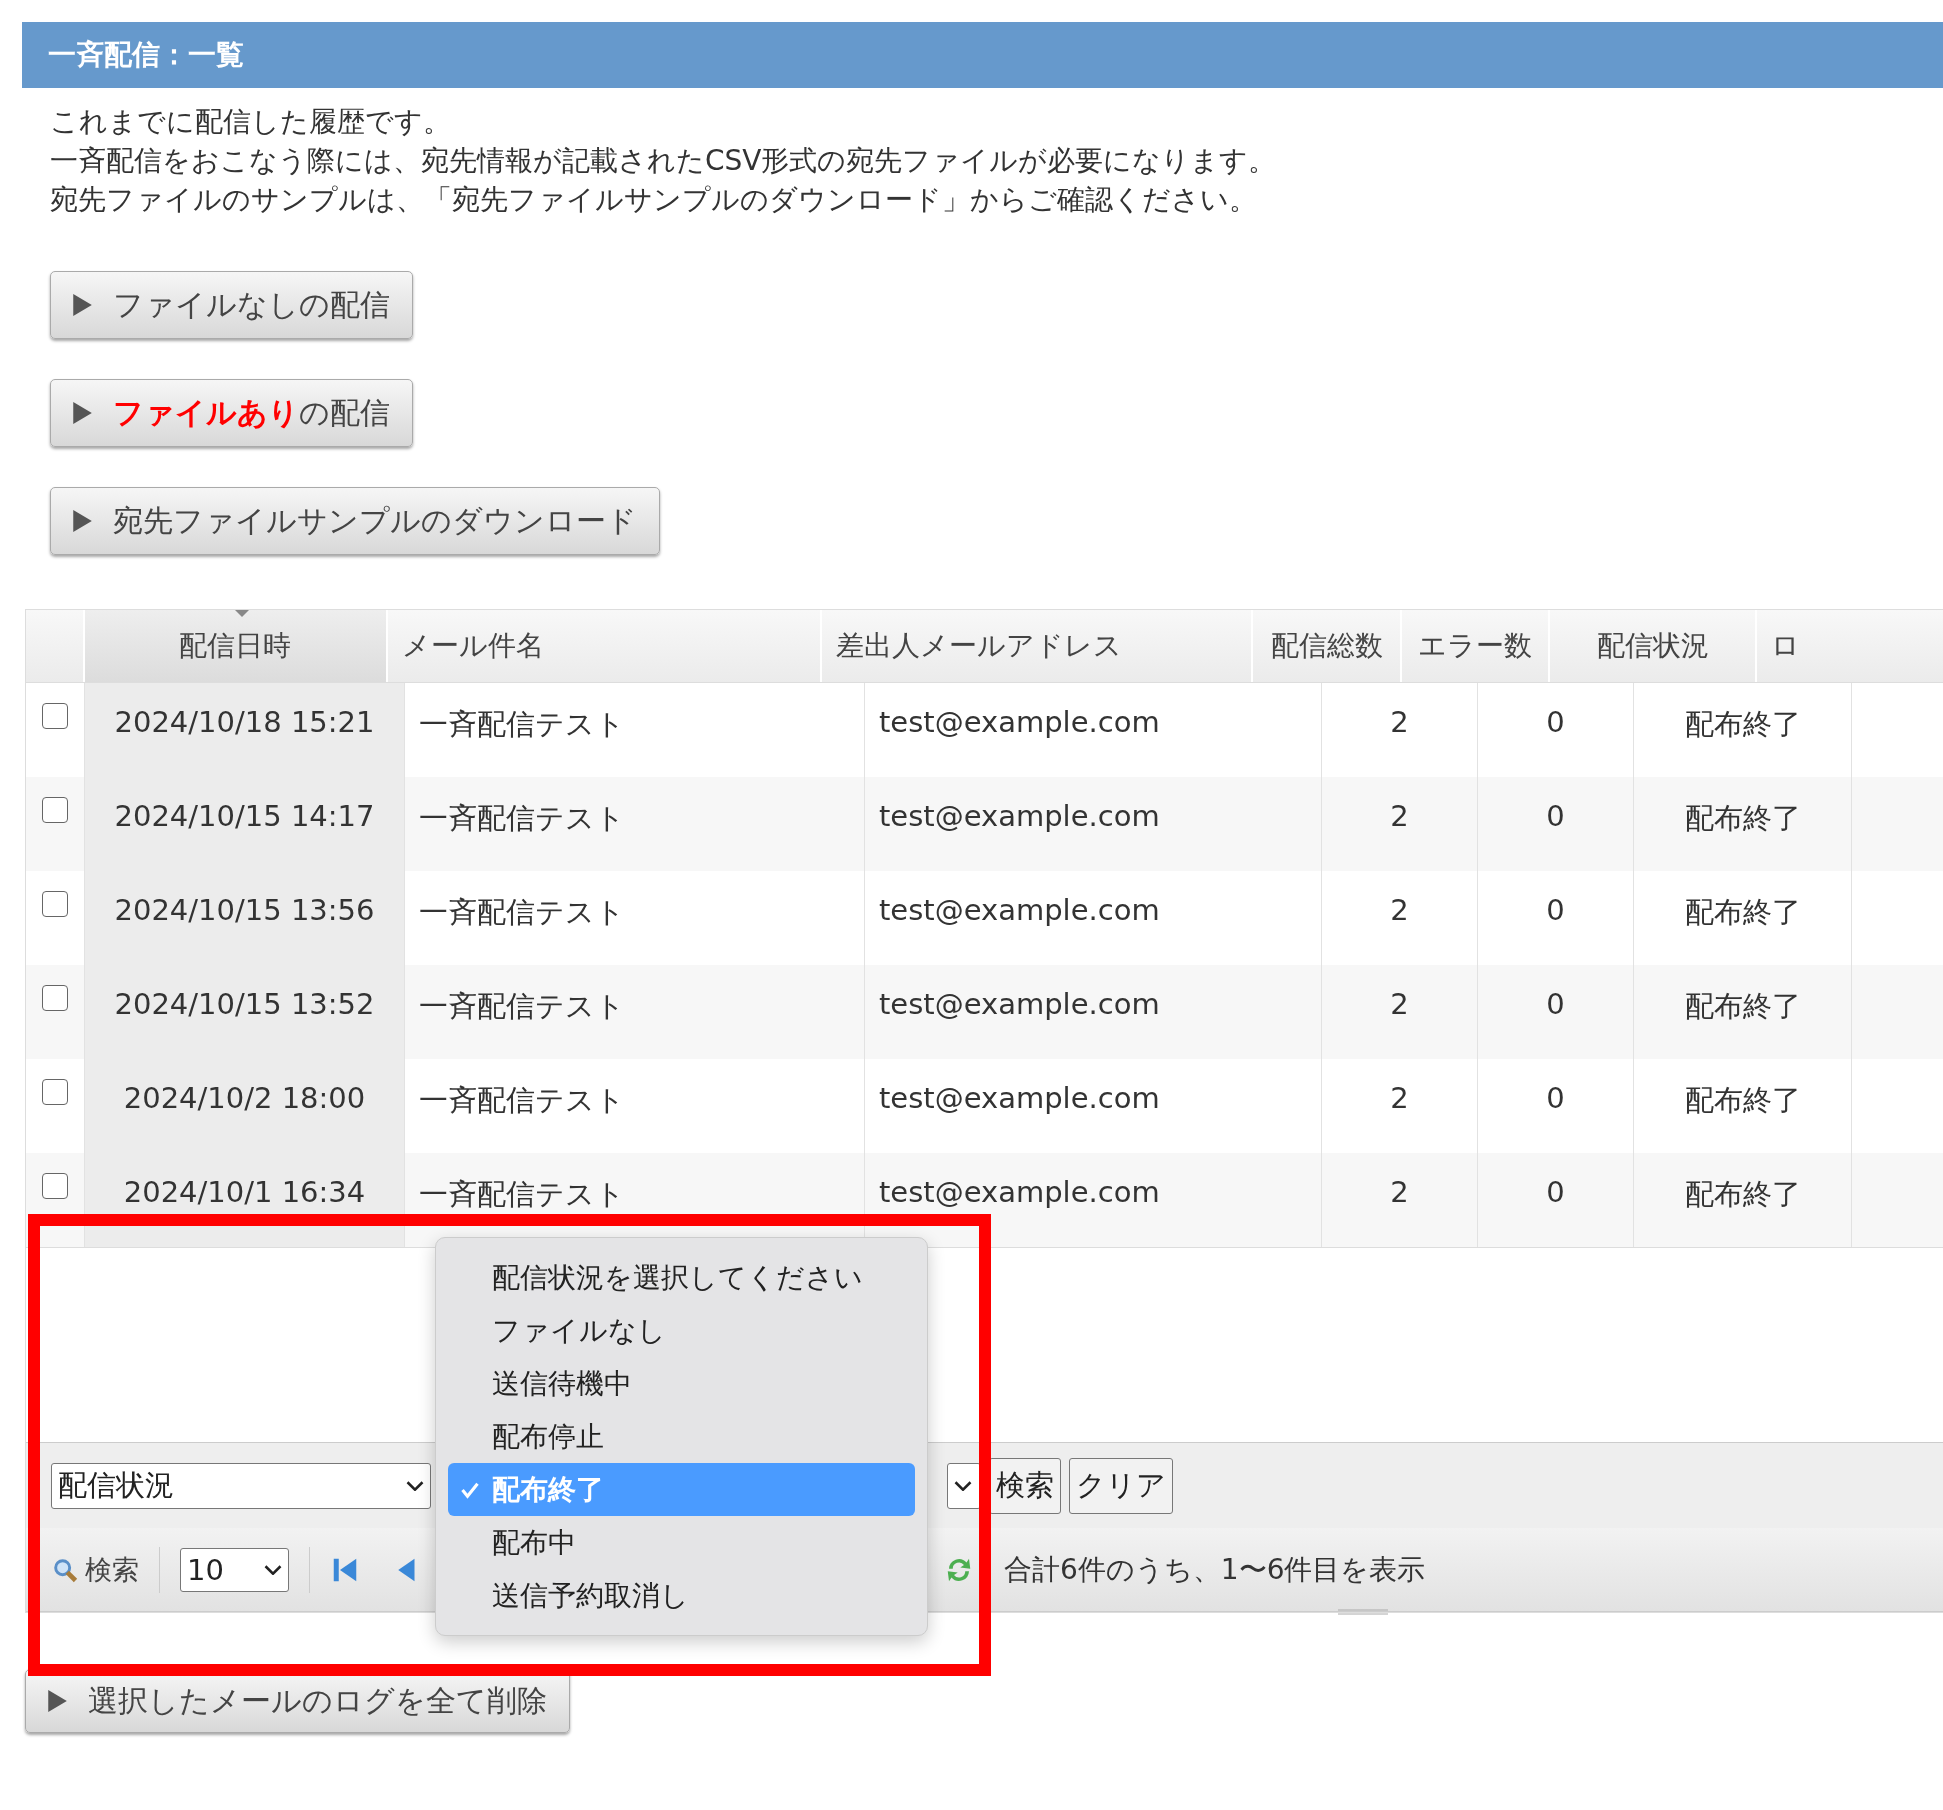 Image resolution: width=1943 pixels, height=1810 pixels. I want to click on description-text: これまでに配信した履歴です。, so click(251, 122).